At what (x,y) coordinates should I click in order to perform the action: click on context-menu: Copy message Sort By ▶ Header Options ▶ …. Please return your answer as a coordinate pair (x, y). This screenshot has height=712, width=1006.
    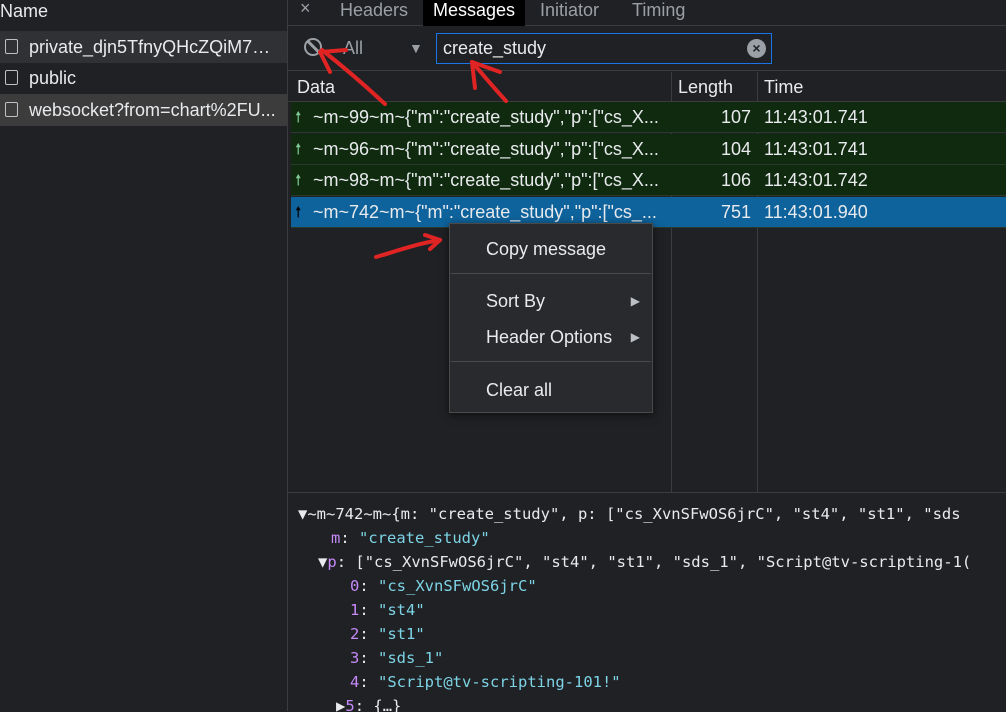
    Looking at the image, I should click on (551, 318).